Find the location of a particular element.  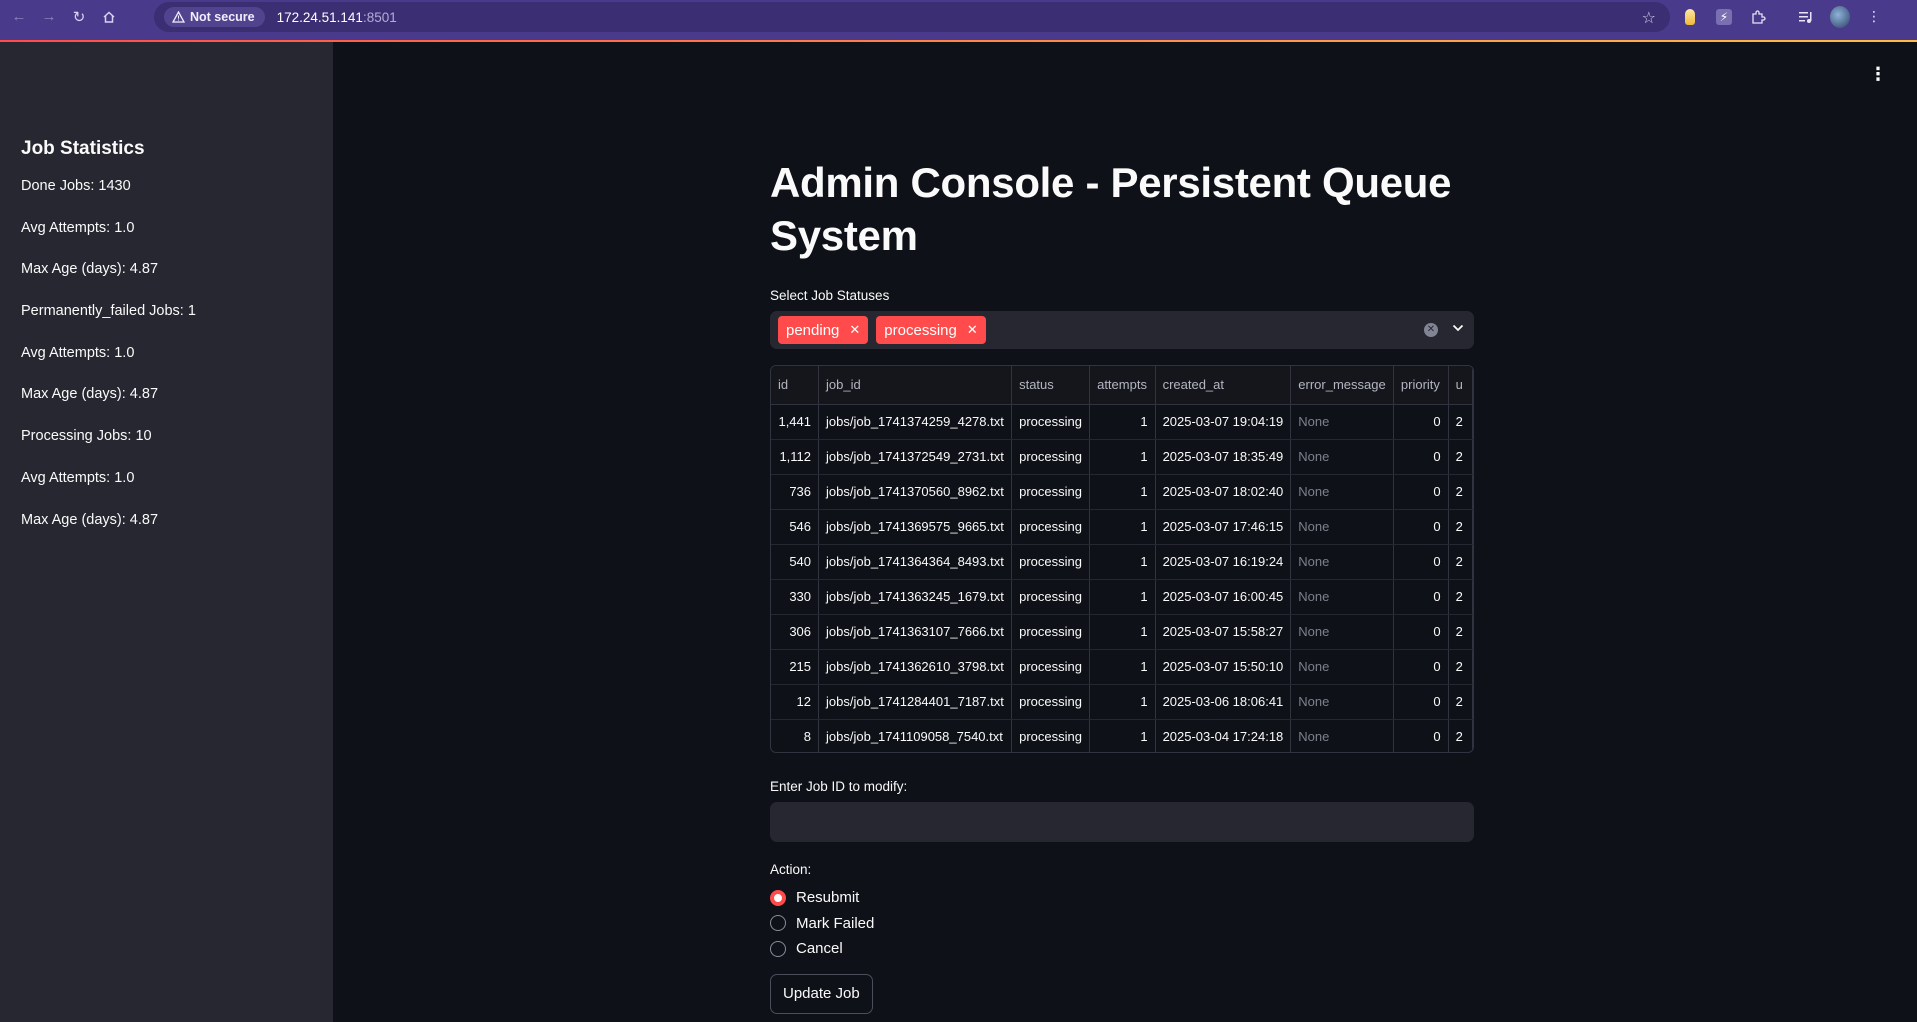

update-job-button: Update Job is located at coordinates (821, 993).